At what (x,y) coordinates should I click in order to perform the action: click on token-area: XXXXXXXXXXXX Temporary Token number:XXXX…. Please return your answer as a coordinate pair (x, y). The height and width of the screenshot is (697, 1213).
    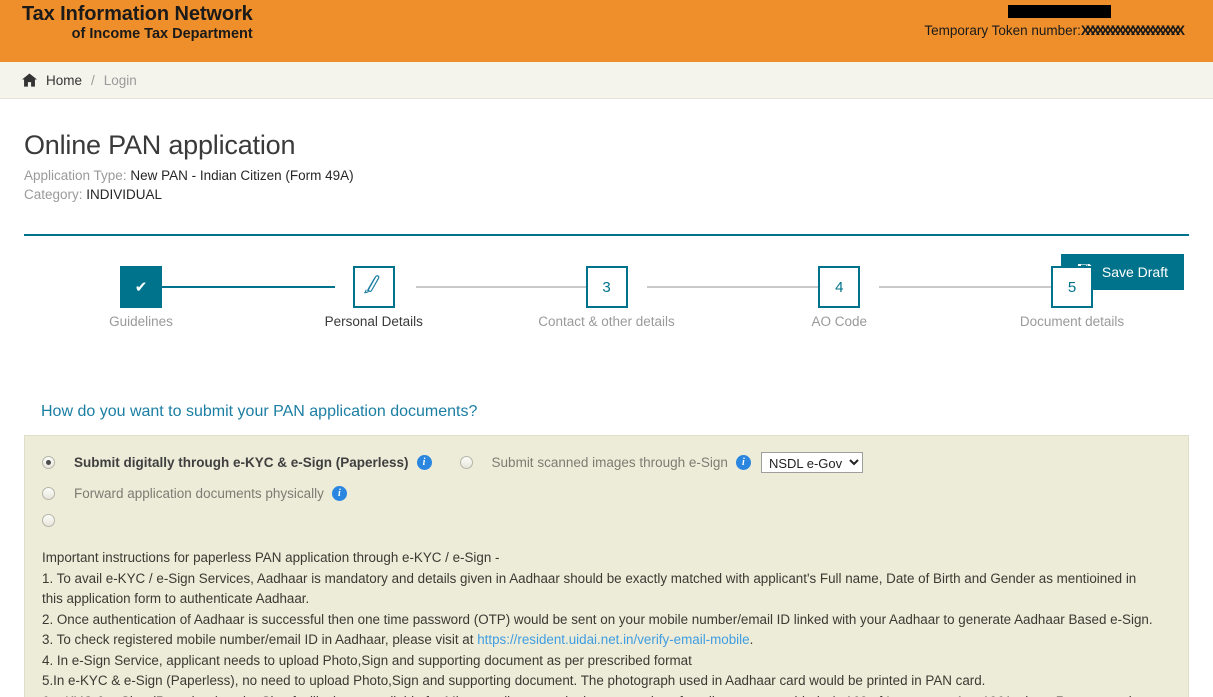
    Looking at the image, I should click on (1054, 21).